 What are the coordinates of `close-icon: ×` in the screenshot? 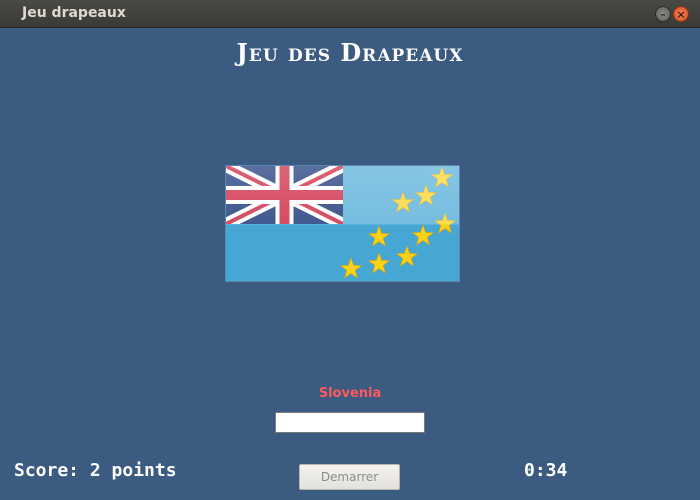 It's located at (681, 14).